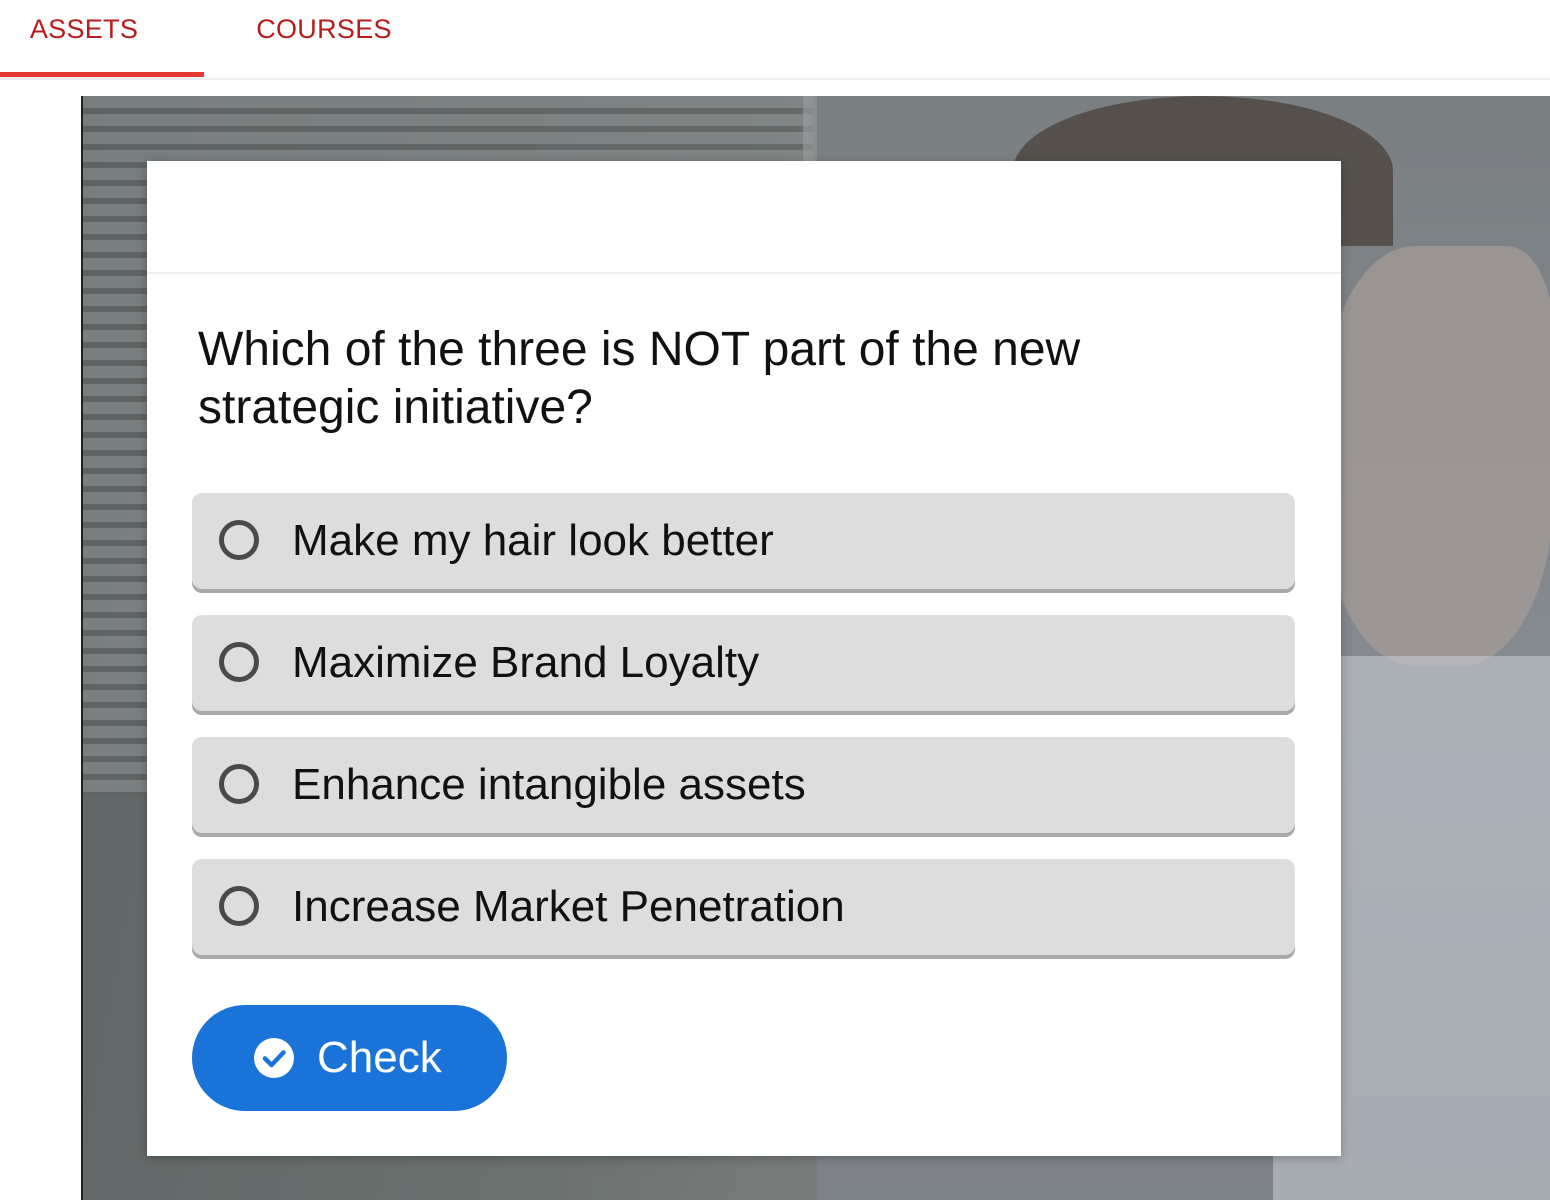  I want to click on check-circle-icon, so click(274, 1058).